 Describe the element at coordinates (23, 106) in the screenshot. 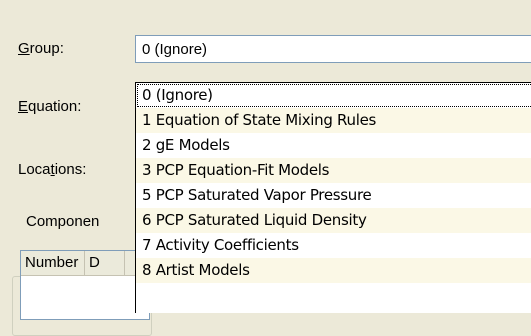

I see `equation-label-mnemonic: E` at that location.